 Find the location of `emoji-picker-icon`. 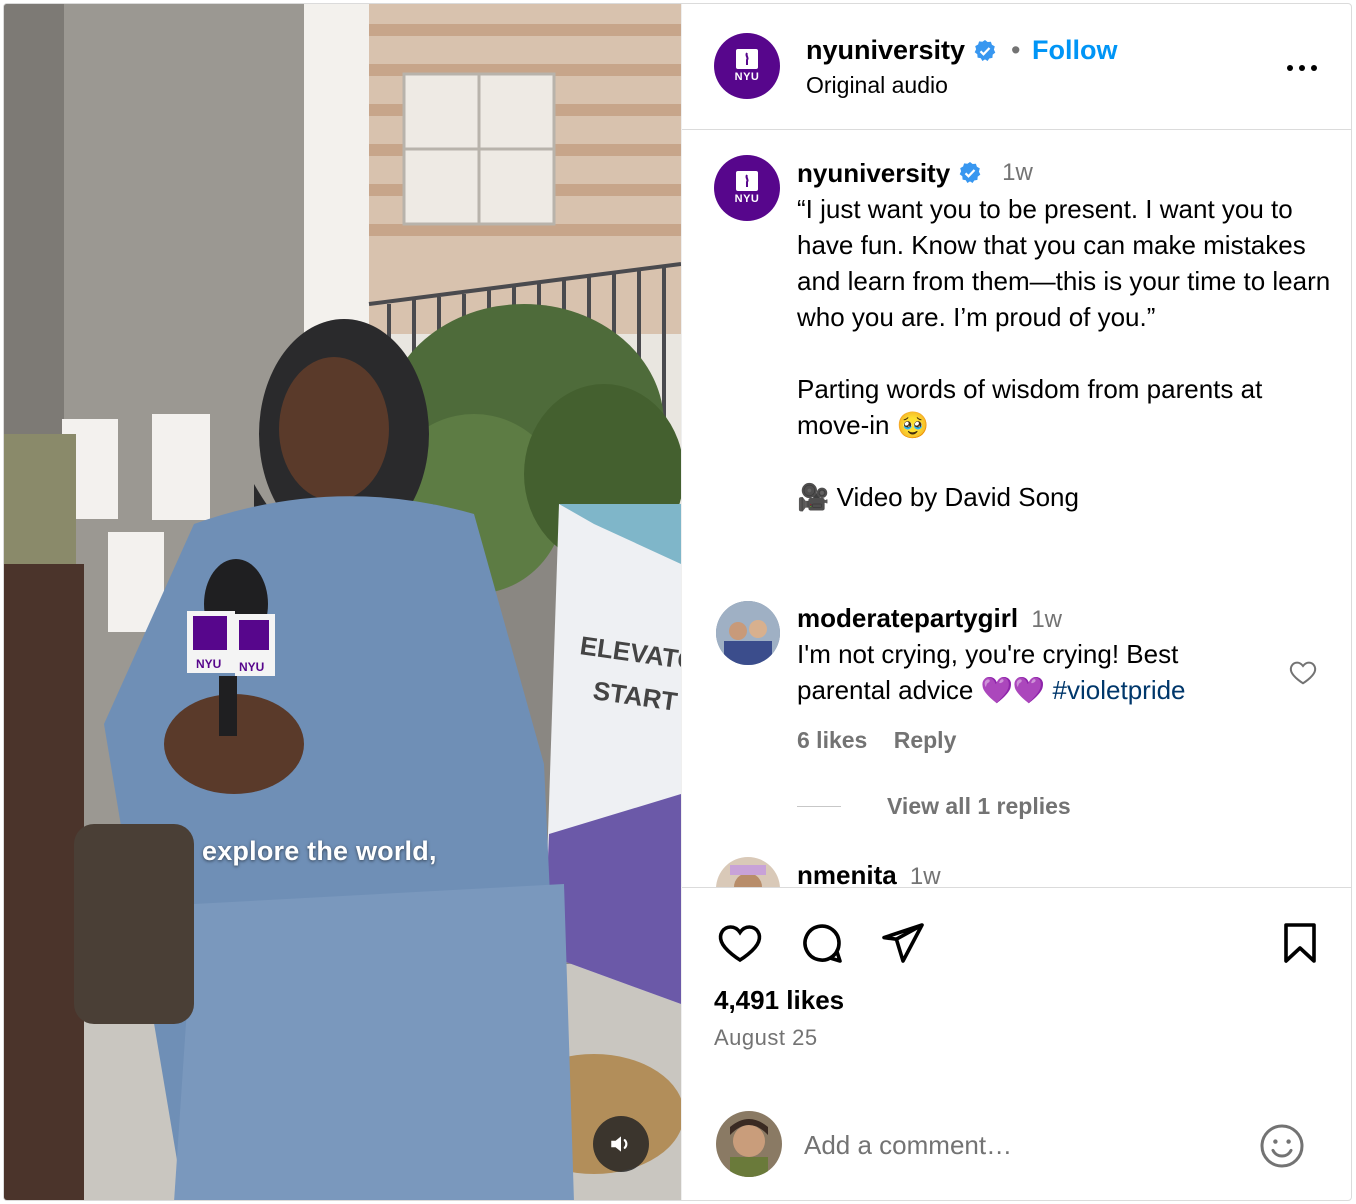

emoji-picker-icon is located at coordinates (1282, 1146).